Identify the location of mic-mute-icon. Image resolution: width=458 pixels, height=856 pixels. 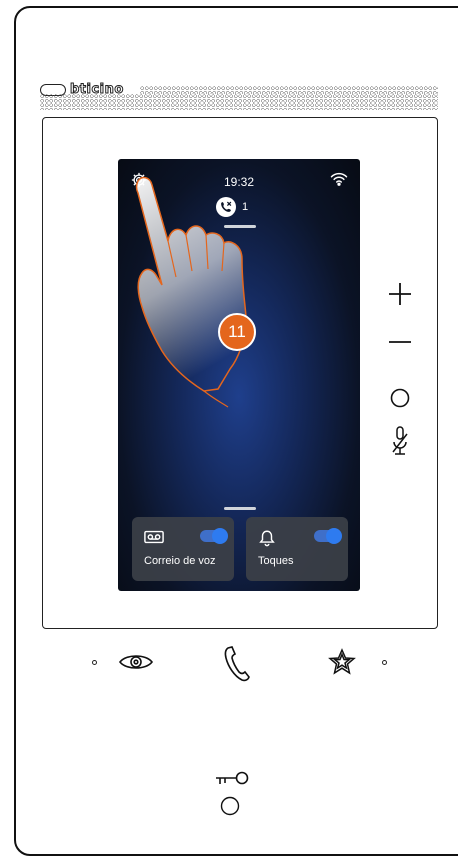
(400, 444).